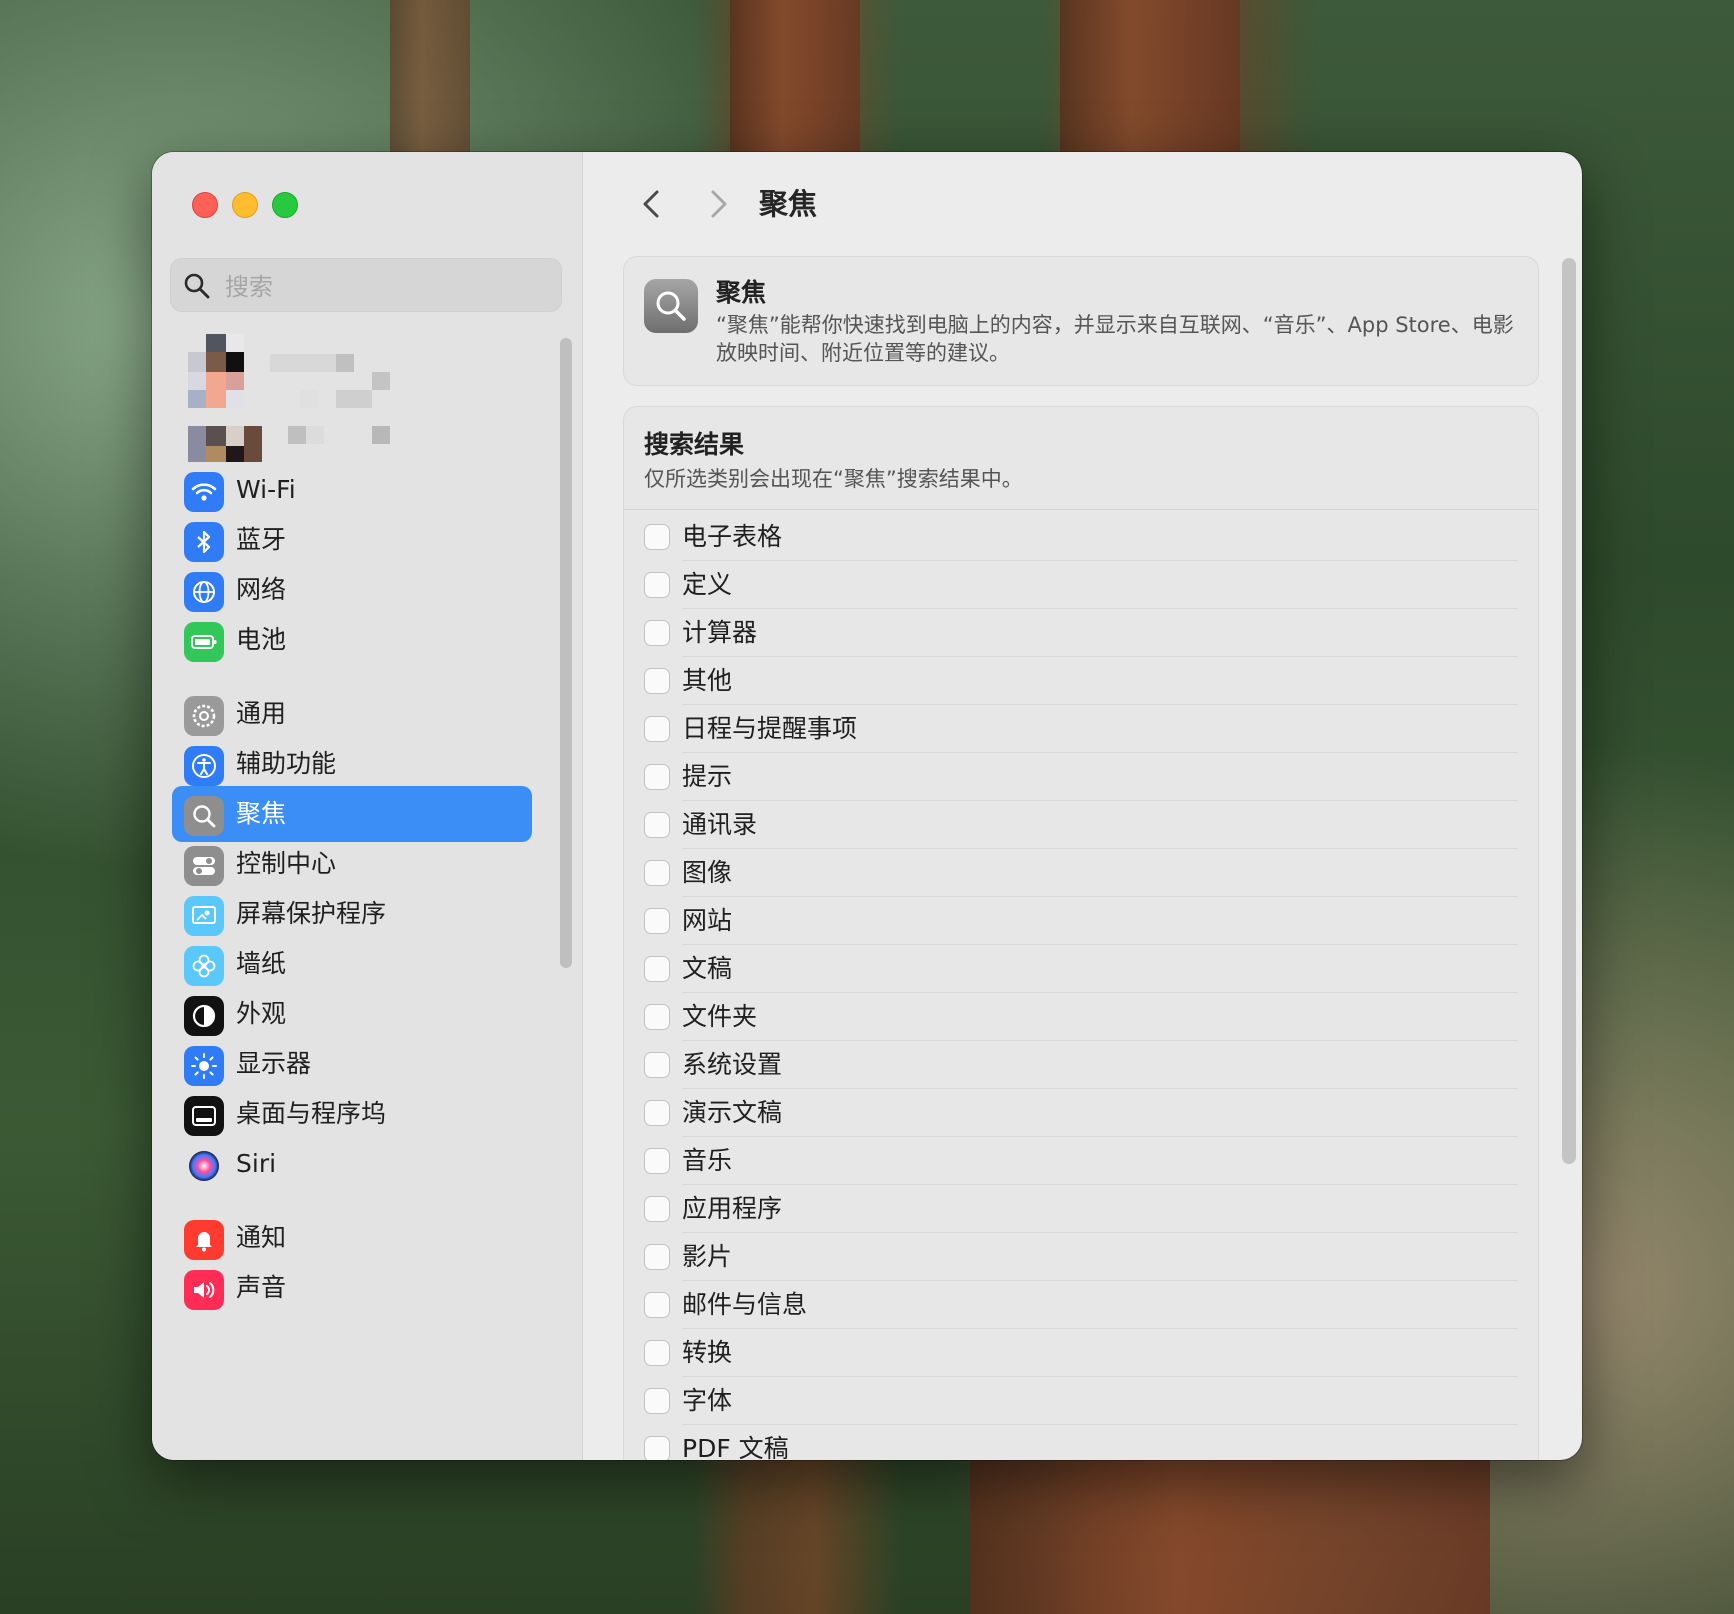  What do you see at coordinates (352, 640) in the screenshot?
I see `sidebar-item-3: 电池` at bounding box center [352, 640].